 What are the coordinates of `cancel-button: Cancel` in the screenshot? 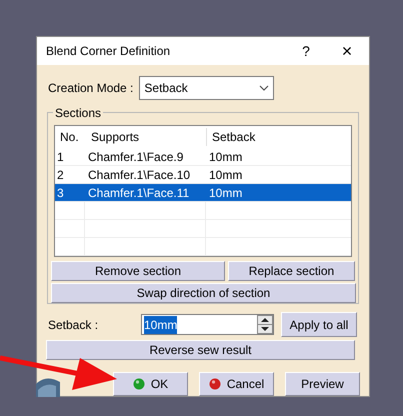 It's located at (236, 384).